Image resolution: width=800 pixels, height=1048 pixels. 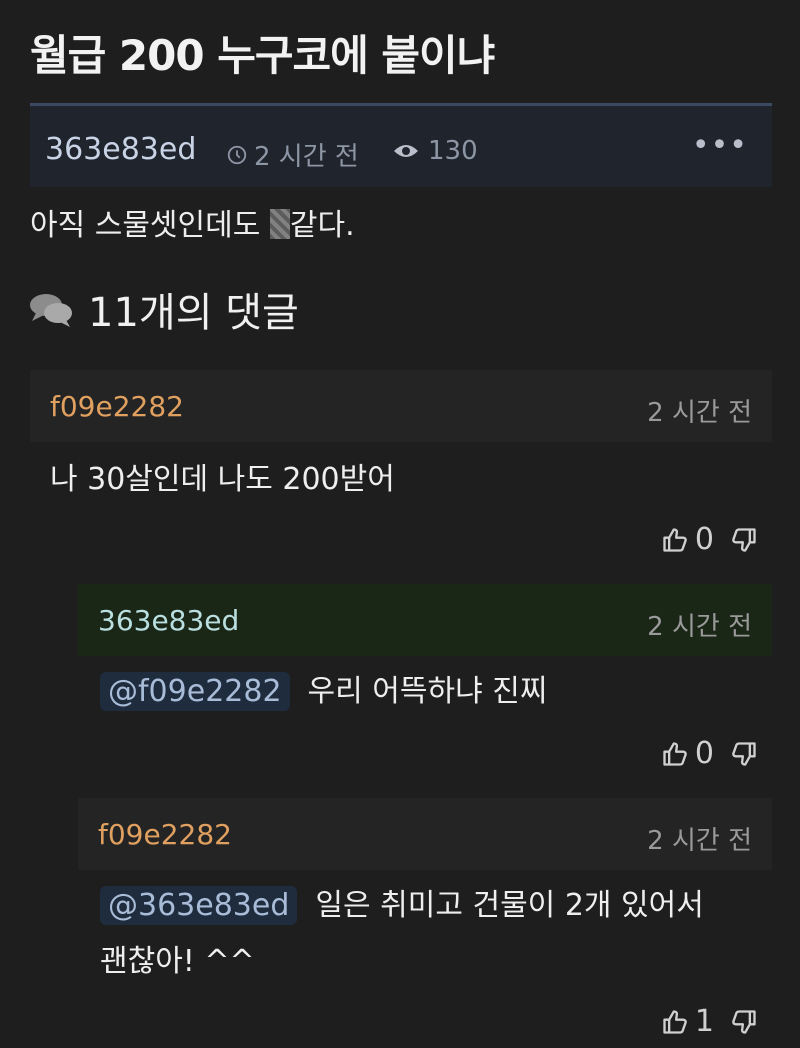 I want to click on post-body: 아직 스물셋인데도 같다., so click(x=192, y=225).